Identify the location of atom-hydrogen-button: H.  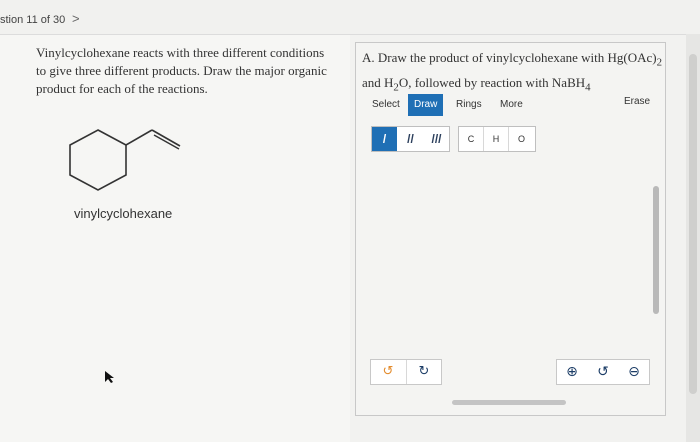
(496, 139).